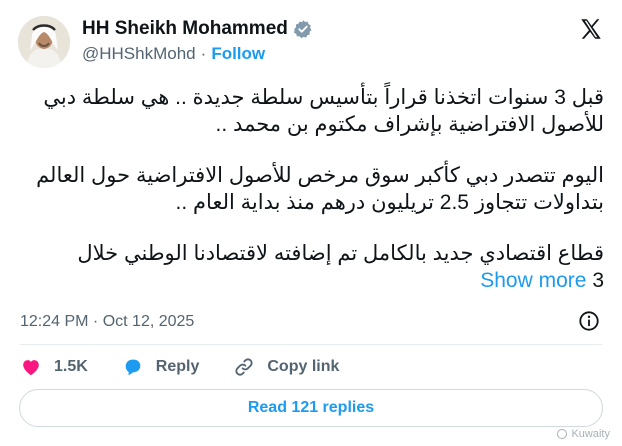  Describe the element at coordinates (31, 368) in the screenshot. I see `heart-icon` at that location.